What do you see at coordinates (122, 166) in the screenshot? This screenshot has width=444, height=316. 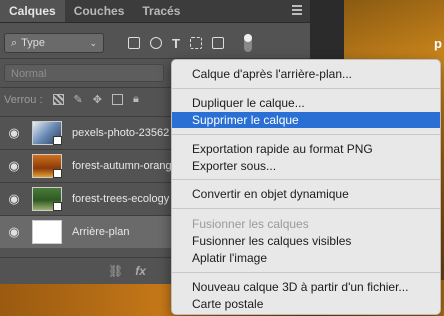 I see `layer-name: forest-autumn-orang` at bounding box center [122, 166].